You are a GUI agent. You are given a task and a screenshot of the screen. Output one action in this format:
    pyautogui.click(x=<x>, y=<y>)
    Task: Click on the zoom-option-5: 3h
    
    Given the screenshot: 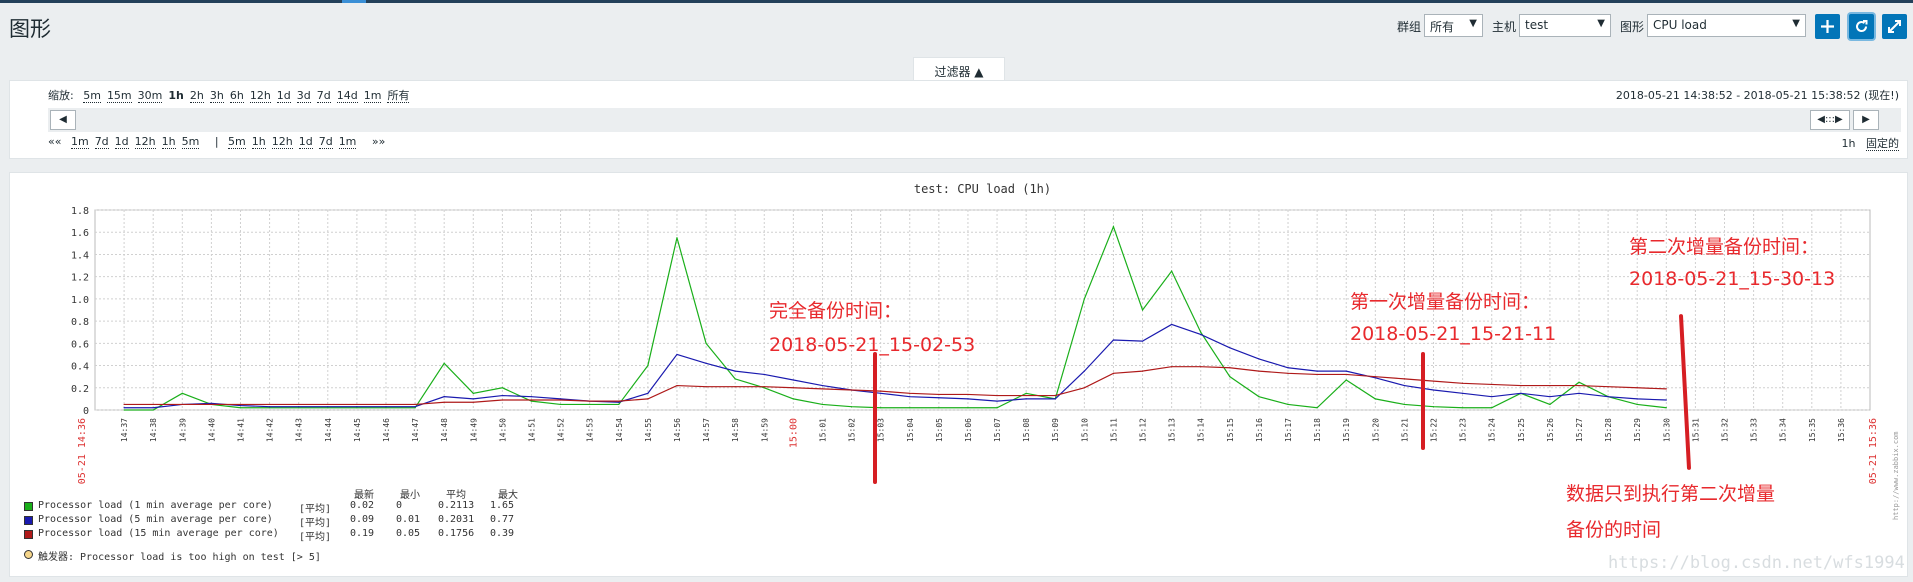 What is the action you would take?
    pyautogui.click(x=216, y=96)
    